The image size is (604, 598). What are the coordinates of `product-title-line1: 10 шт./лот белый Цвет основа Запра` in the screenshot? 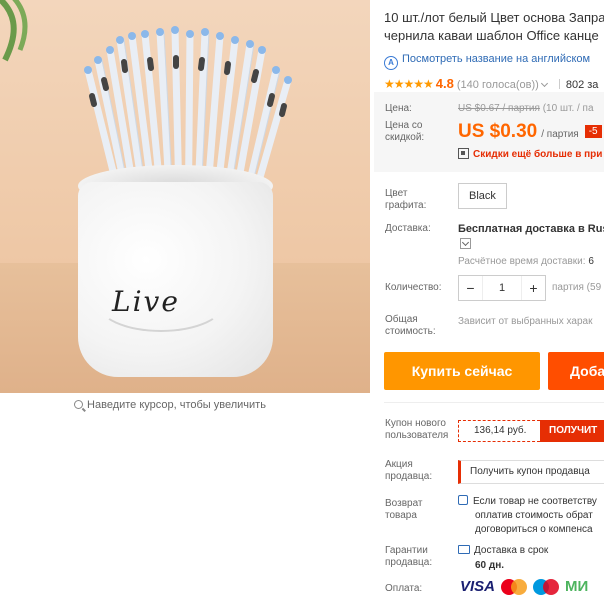 It's located at (494, 17).